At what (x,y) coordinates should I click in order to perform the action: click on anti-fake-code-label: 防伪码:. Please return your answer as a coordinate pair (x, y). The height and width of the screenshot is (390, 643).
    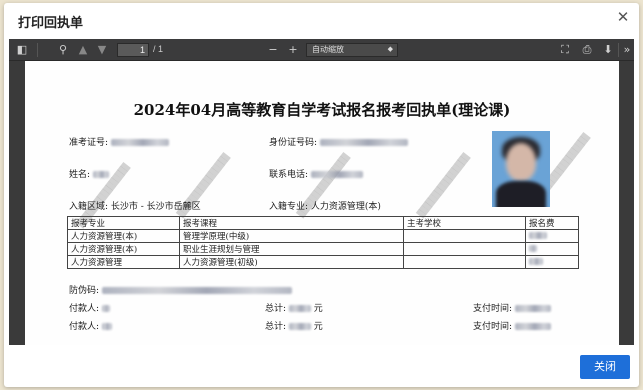
    Looking at the image, I should click on (84, 291).